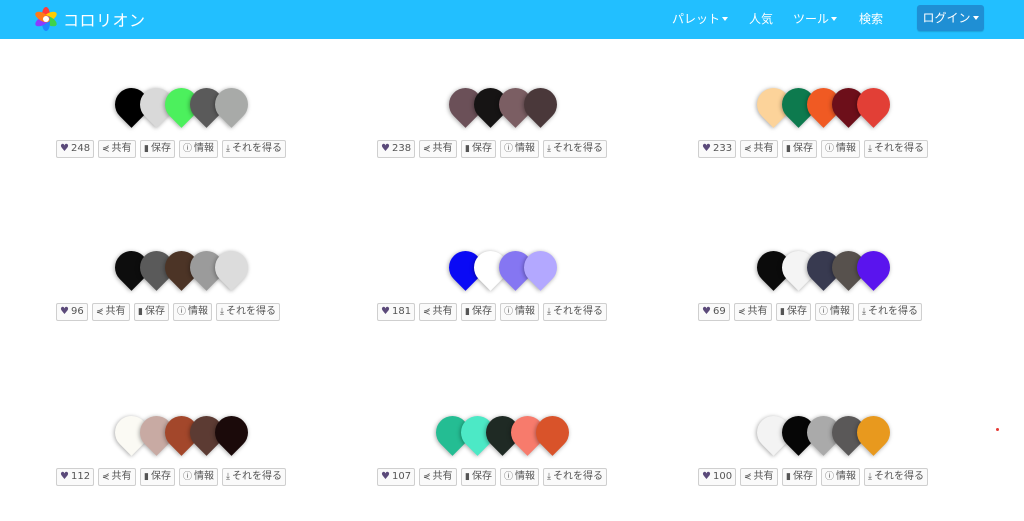  What do you see at coordinates (104, 20) in the screenshot?
I see `brand-name: コロリオン` at bounding box center [104, 20].